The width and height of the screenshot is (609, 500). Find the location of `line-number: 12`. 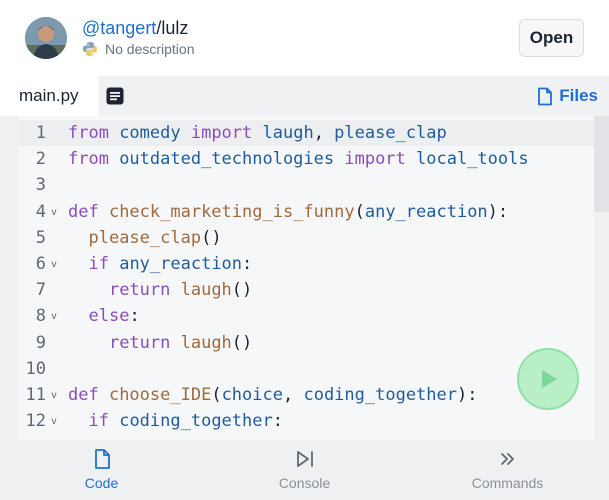

line-number: 12 is located at coordinates (35, 421).